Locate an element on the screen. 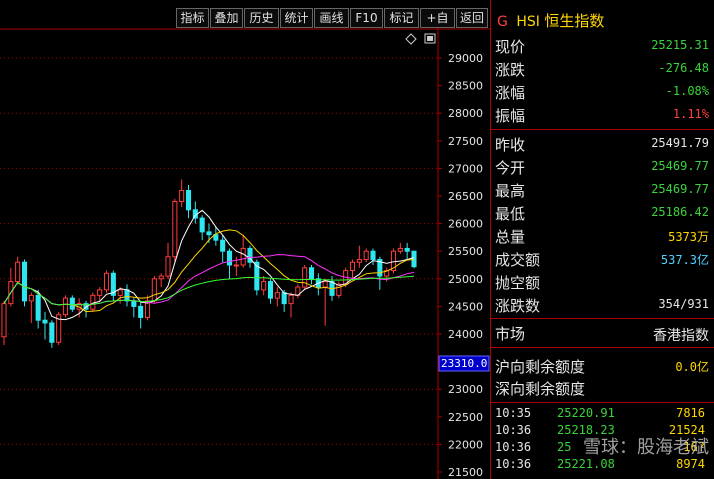  quote-label: 抛空额 is located at coordinates (518, 283).